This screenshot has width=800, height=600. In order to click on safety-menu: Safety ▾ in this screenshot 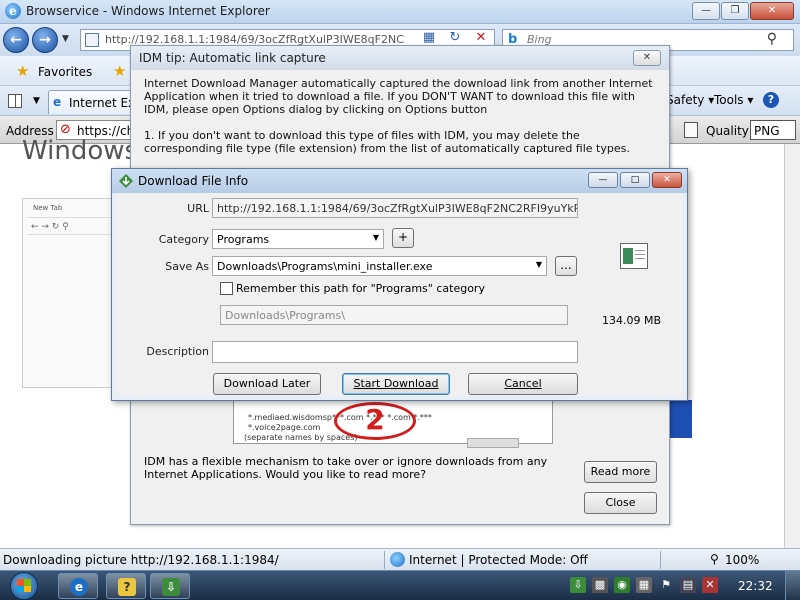, I will do `click(690, 100)`.